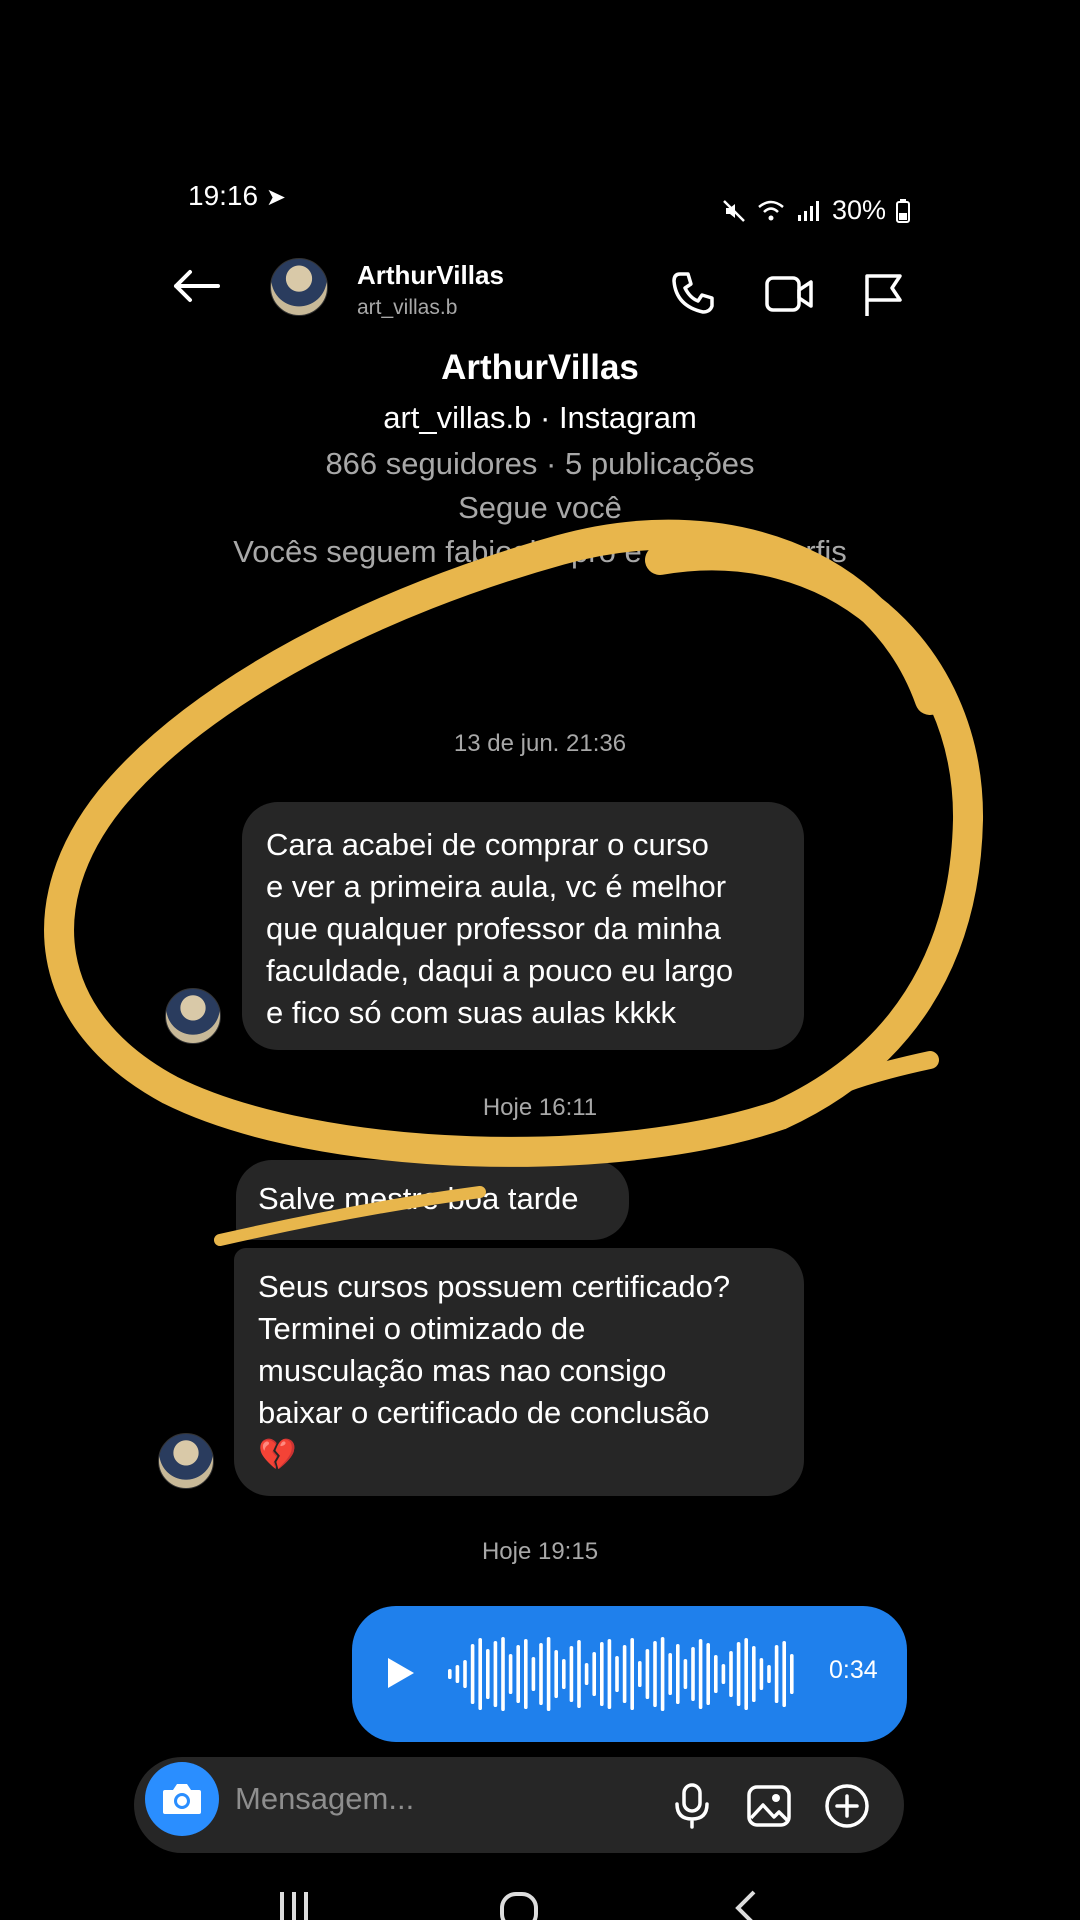 The image size is (1080, 1920). I want to click on status-indicators: 30%, so click(816, 210).